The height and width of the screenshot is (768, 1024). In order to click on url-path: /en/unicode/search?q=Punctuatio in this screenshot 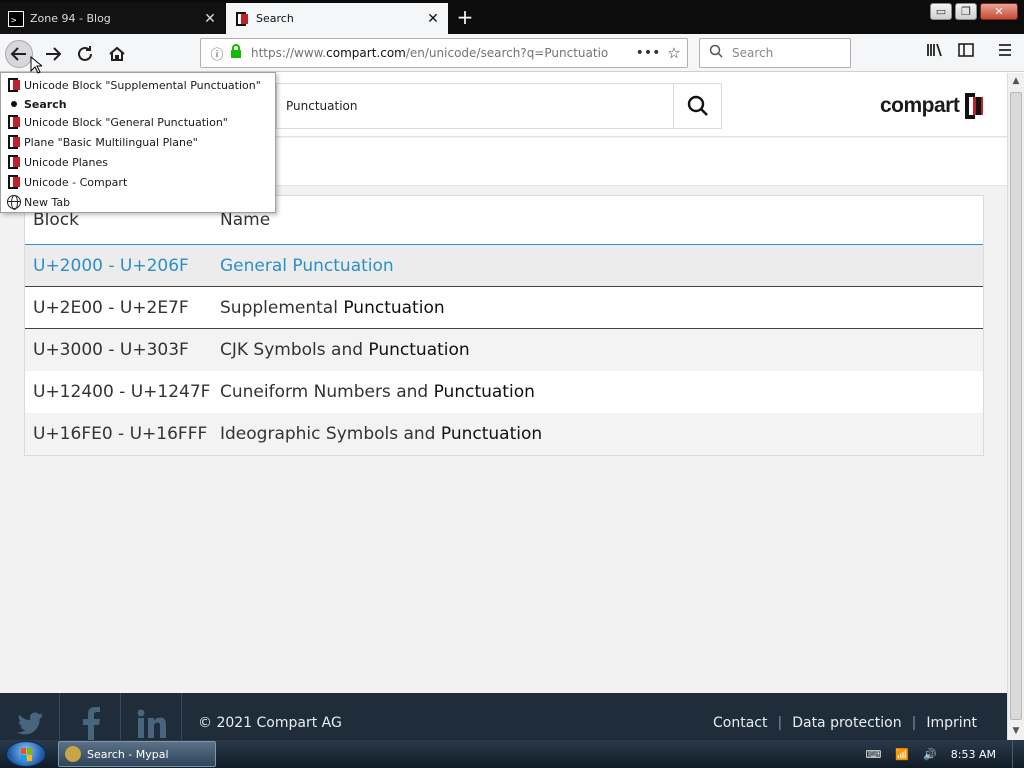, I will do `click(507, 53)`.